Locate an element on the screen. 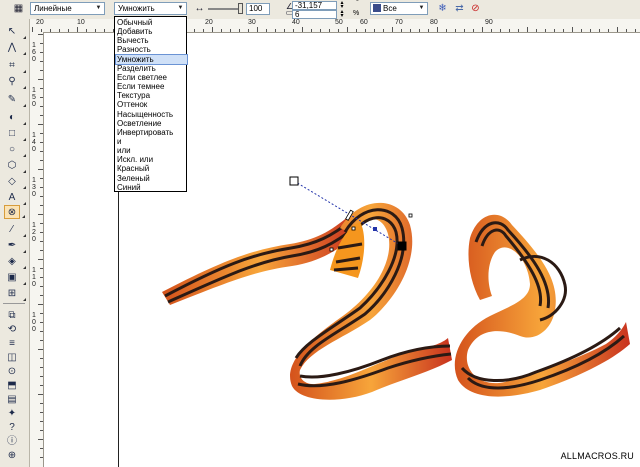 The image size is (640, 467). merge-mode-option: Если светлее is located at coordinates (151, 77).